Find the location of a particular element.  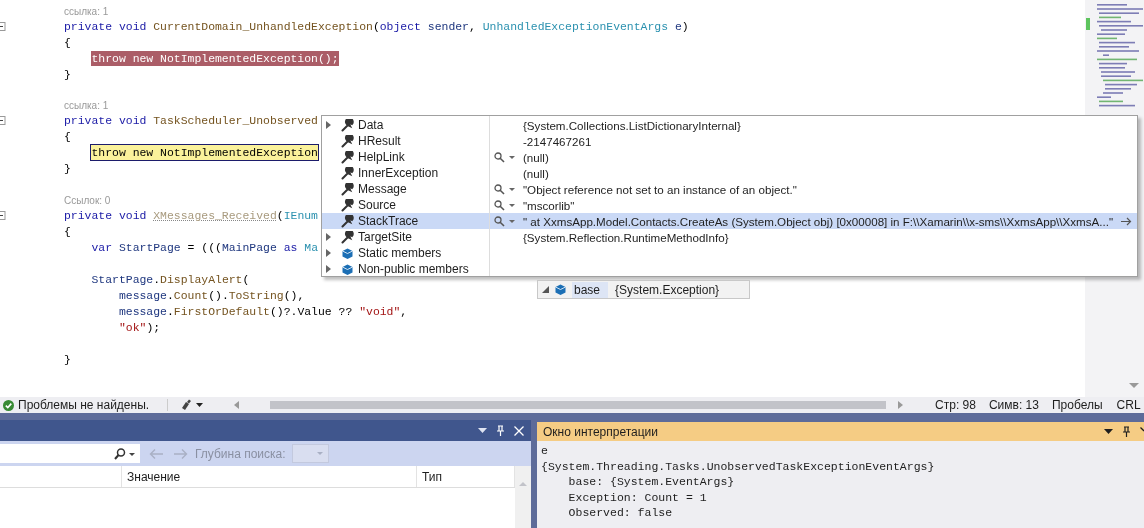

code-line: "ok"); is located at coordinates (139, 327).